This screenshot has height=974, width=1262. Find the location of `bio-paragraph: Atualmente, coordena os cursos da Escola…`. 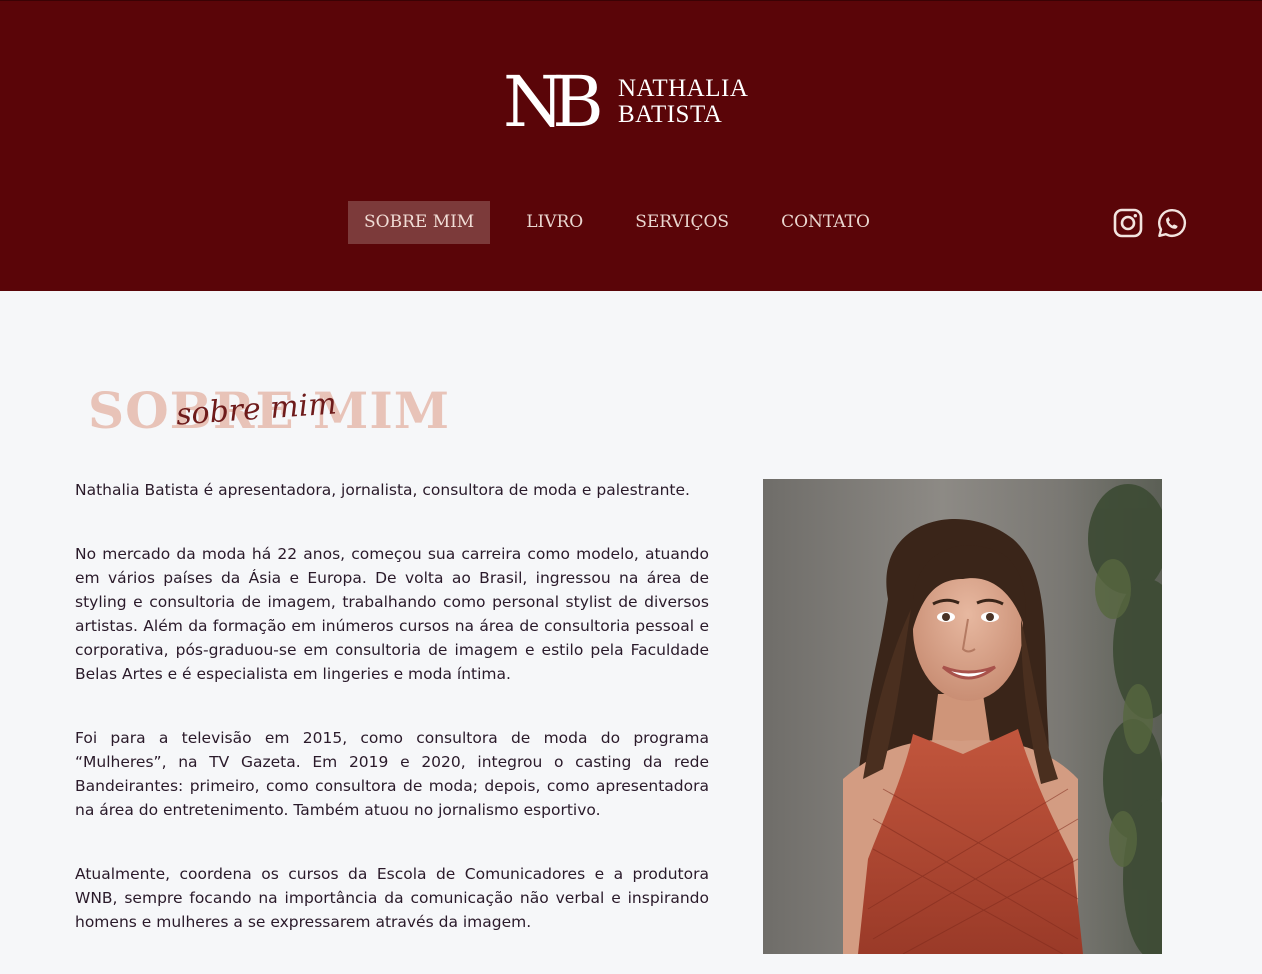

bio-paragraph: Atualmente, coordena os cursos da Escola… is located at coordinates (392, 898).